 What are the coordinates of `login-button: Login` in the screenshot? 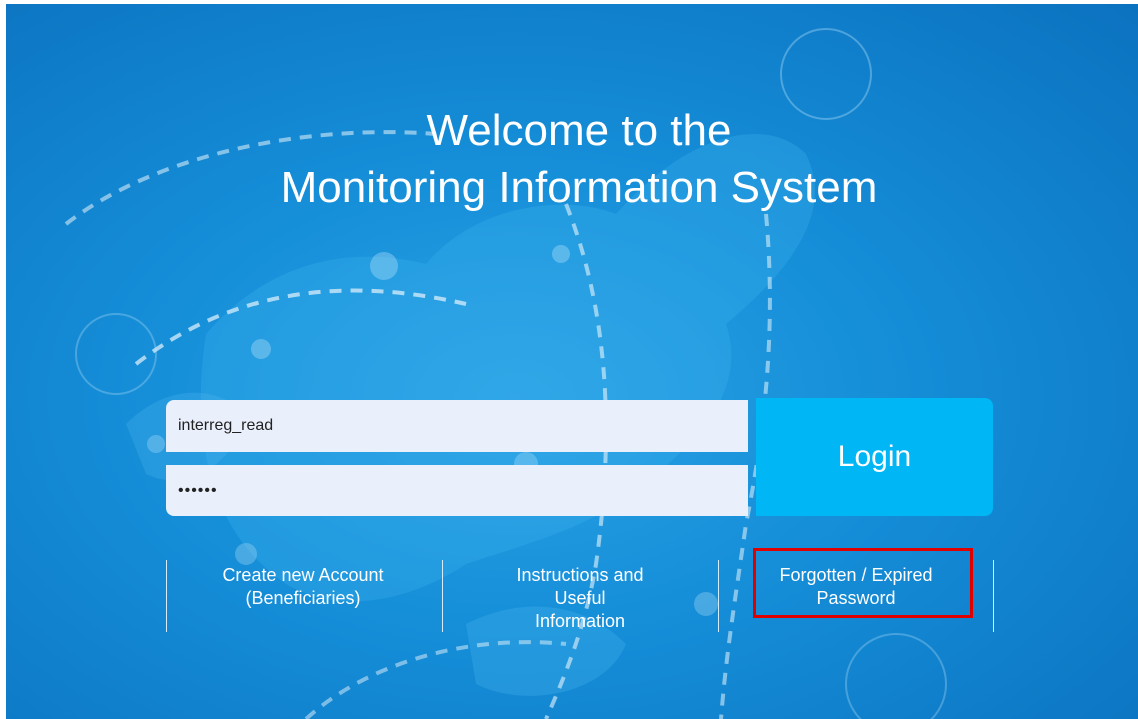 It's located at (874, 457).